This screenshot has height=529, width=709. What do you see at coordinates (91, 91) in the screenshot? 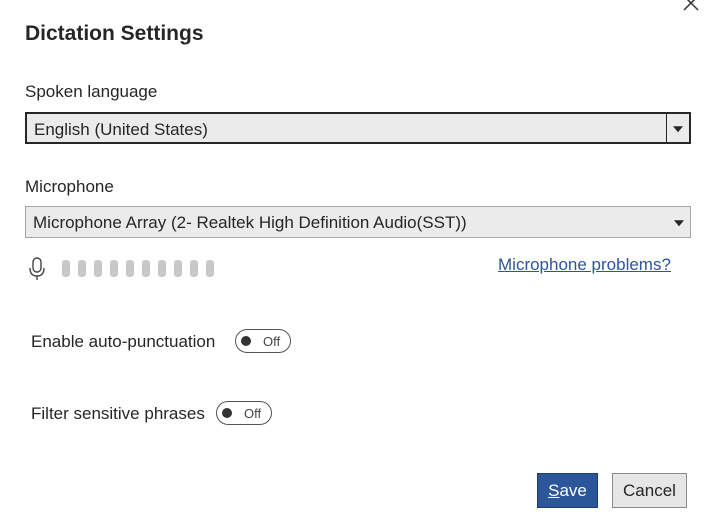
I see `spoken-language-label: Spoken language` at bounding box center [91, 91].